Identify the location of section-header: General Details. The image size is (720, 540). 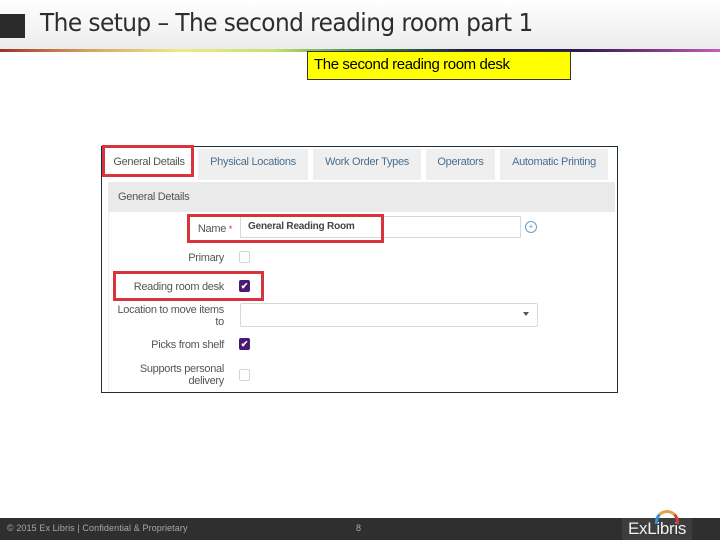
(361, 197).